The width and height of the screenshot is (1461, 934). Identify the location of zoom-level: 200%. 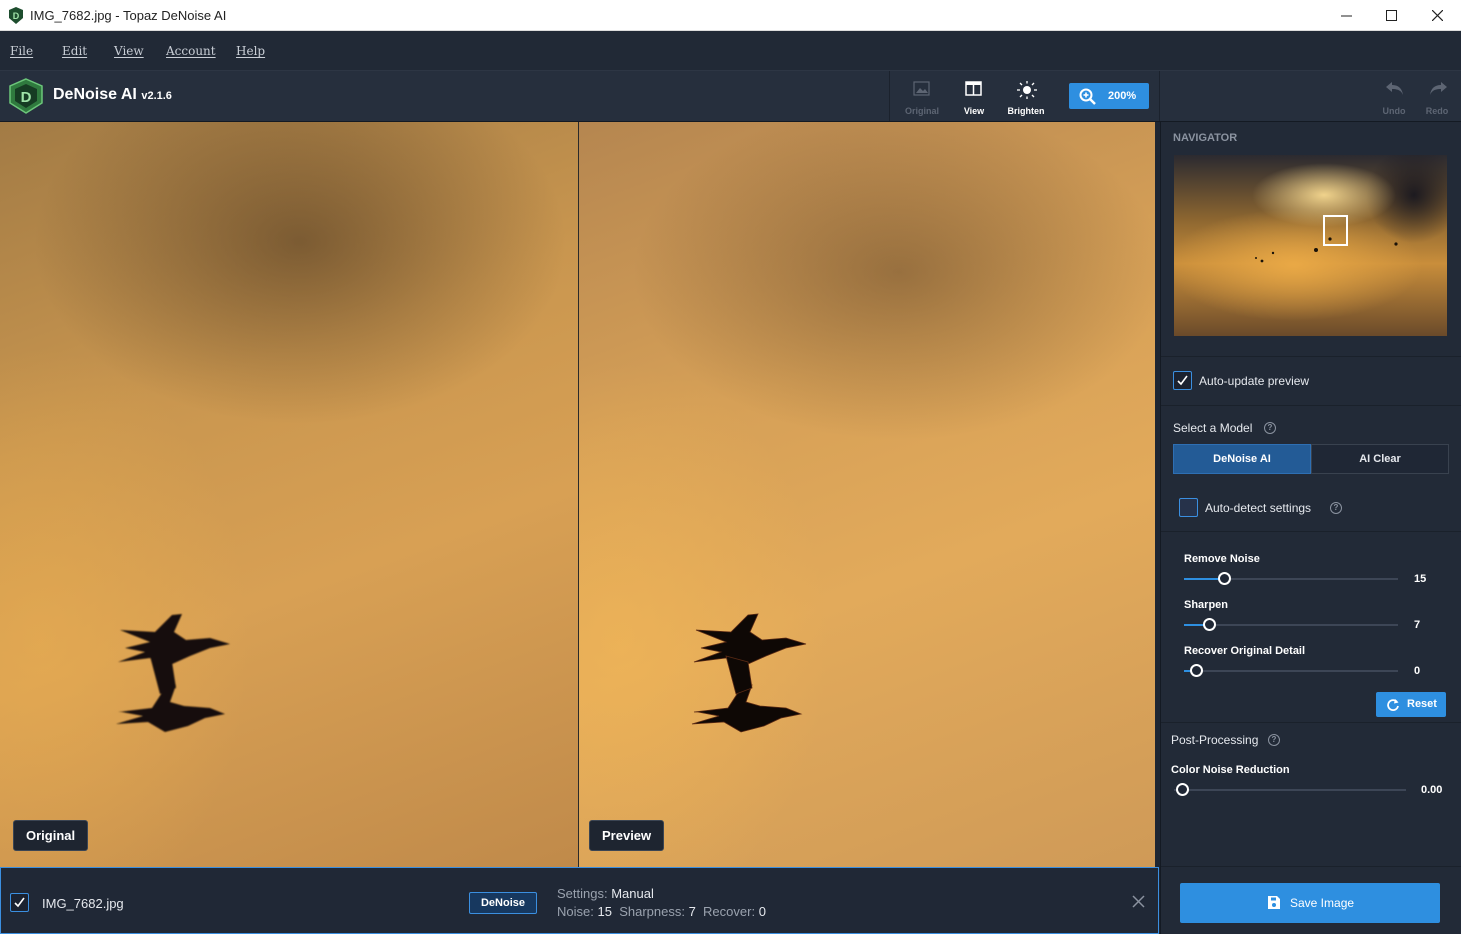
(1122, 96).